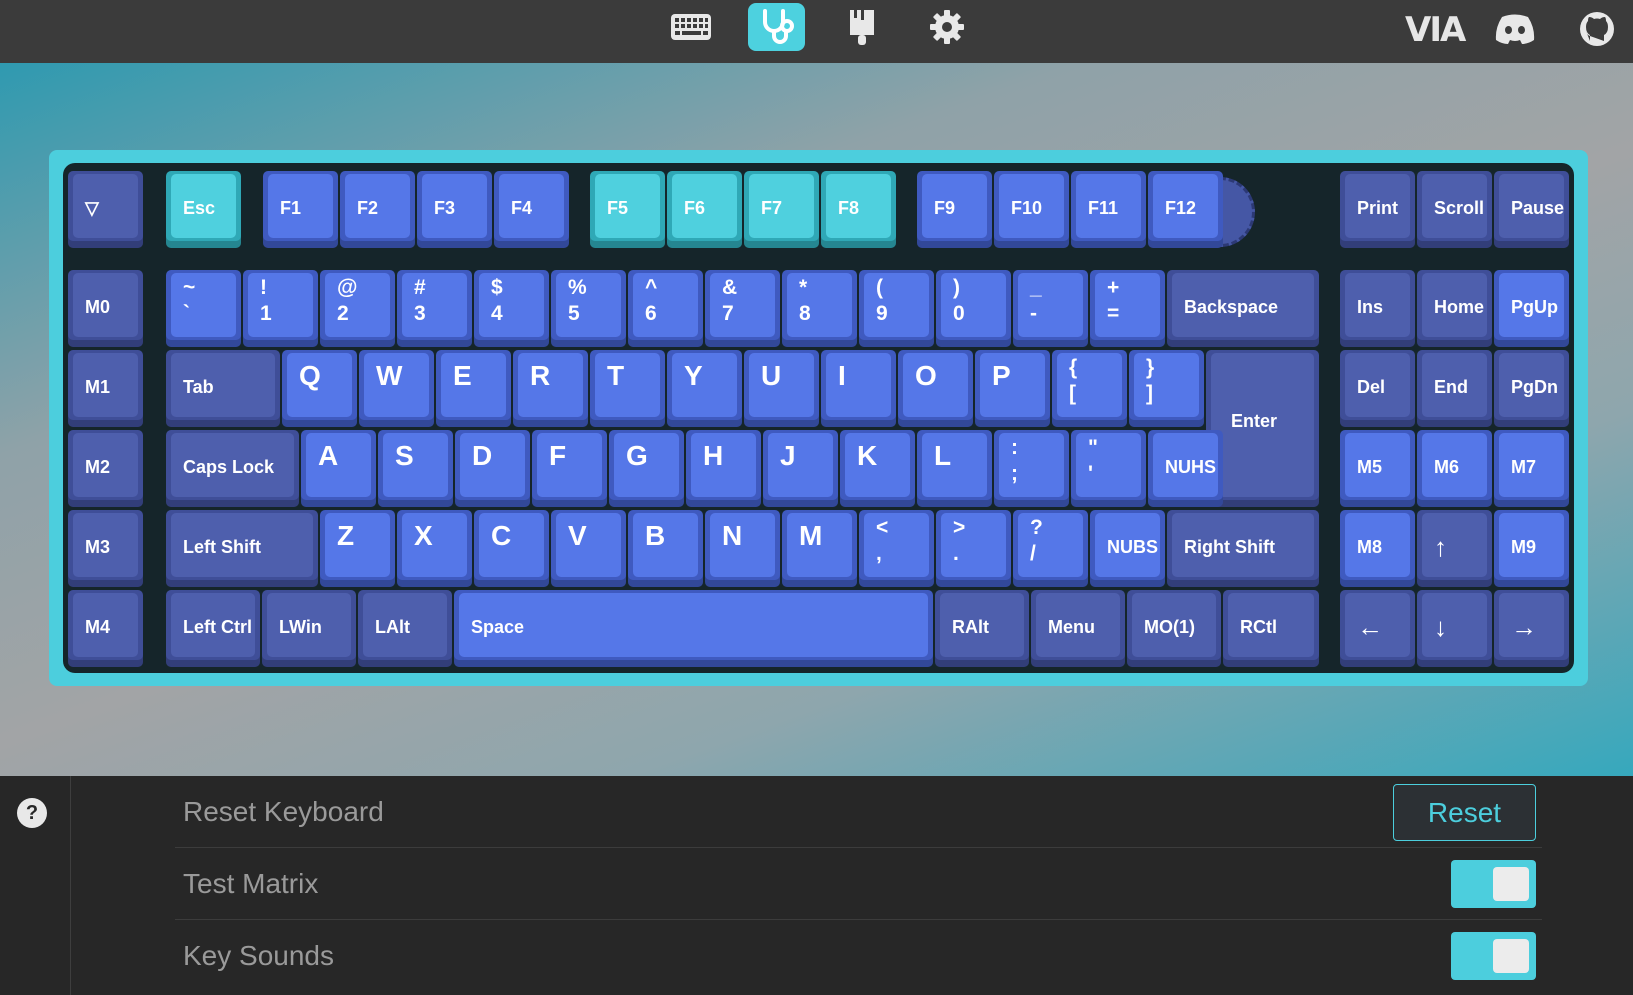 The image size is (1633, 995). Describe the element at coordinates (781, 209) in the screenshot. I see `key-f7: F7` at that location.